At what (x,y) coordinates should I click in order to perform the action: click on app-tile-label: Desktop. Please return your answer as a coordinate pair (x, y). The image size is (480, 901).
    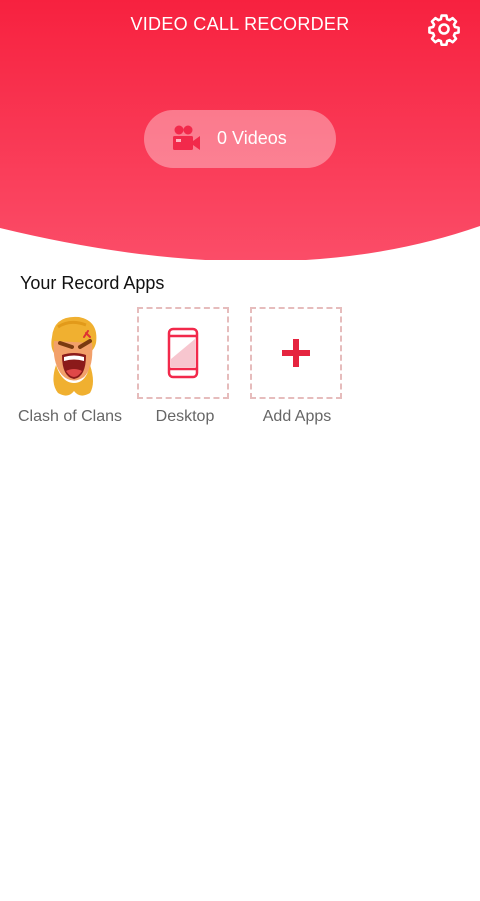
    Looking at the image, I should click on (185, 416).